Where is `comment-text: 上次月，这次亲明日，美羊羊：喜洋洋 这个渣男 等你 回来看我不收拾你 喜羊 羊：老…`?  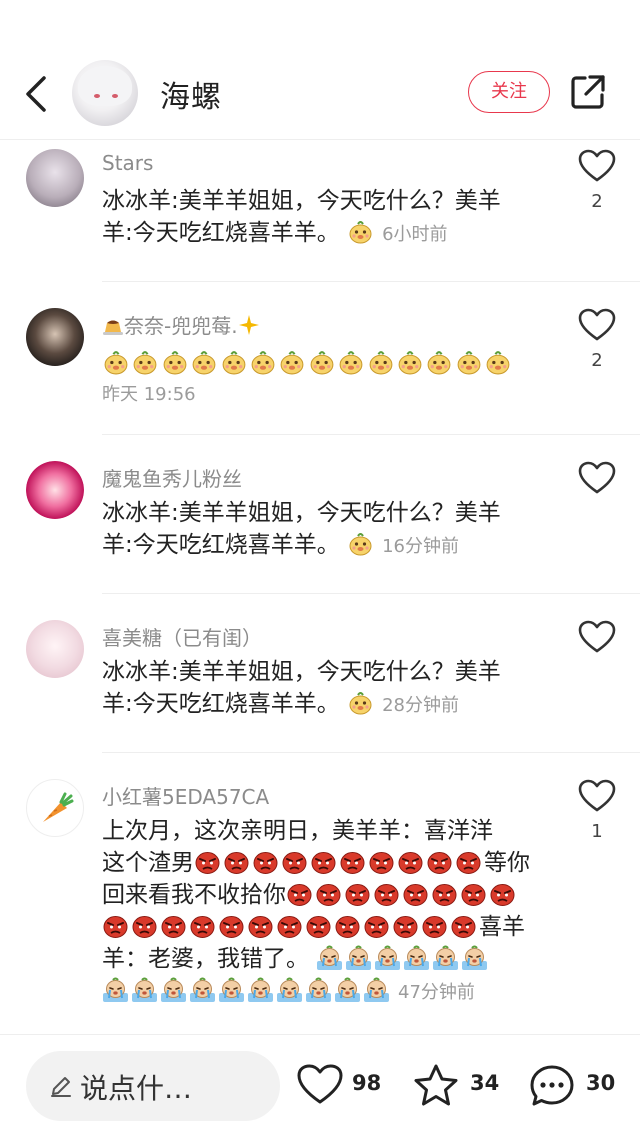
comment-text: 上次月，这次亲明日，美羊羊：喜洋洋 这个渣男 等你 回来看我不收拾你 喜羊 羊：老… is located at coordinates (332, 912).